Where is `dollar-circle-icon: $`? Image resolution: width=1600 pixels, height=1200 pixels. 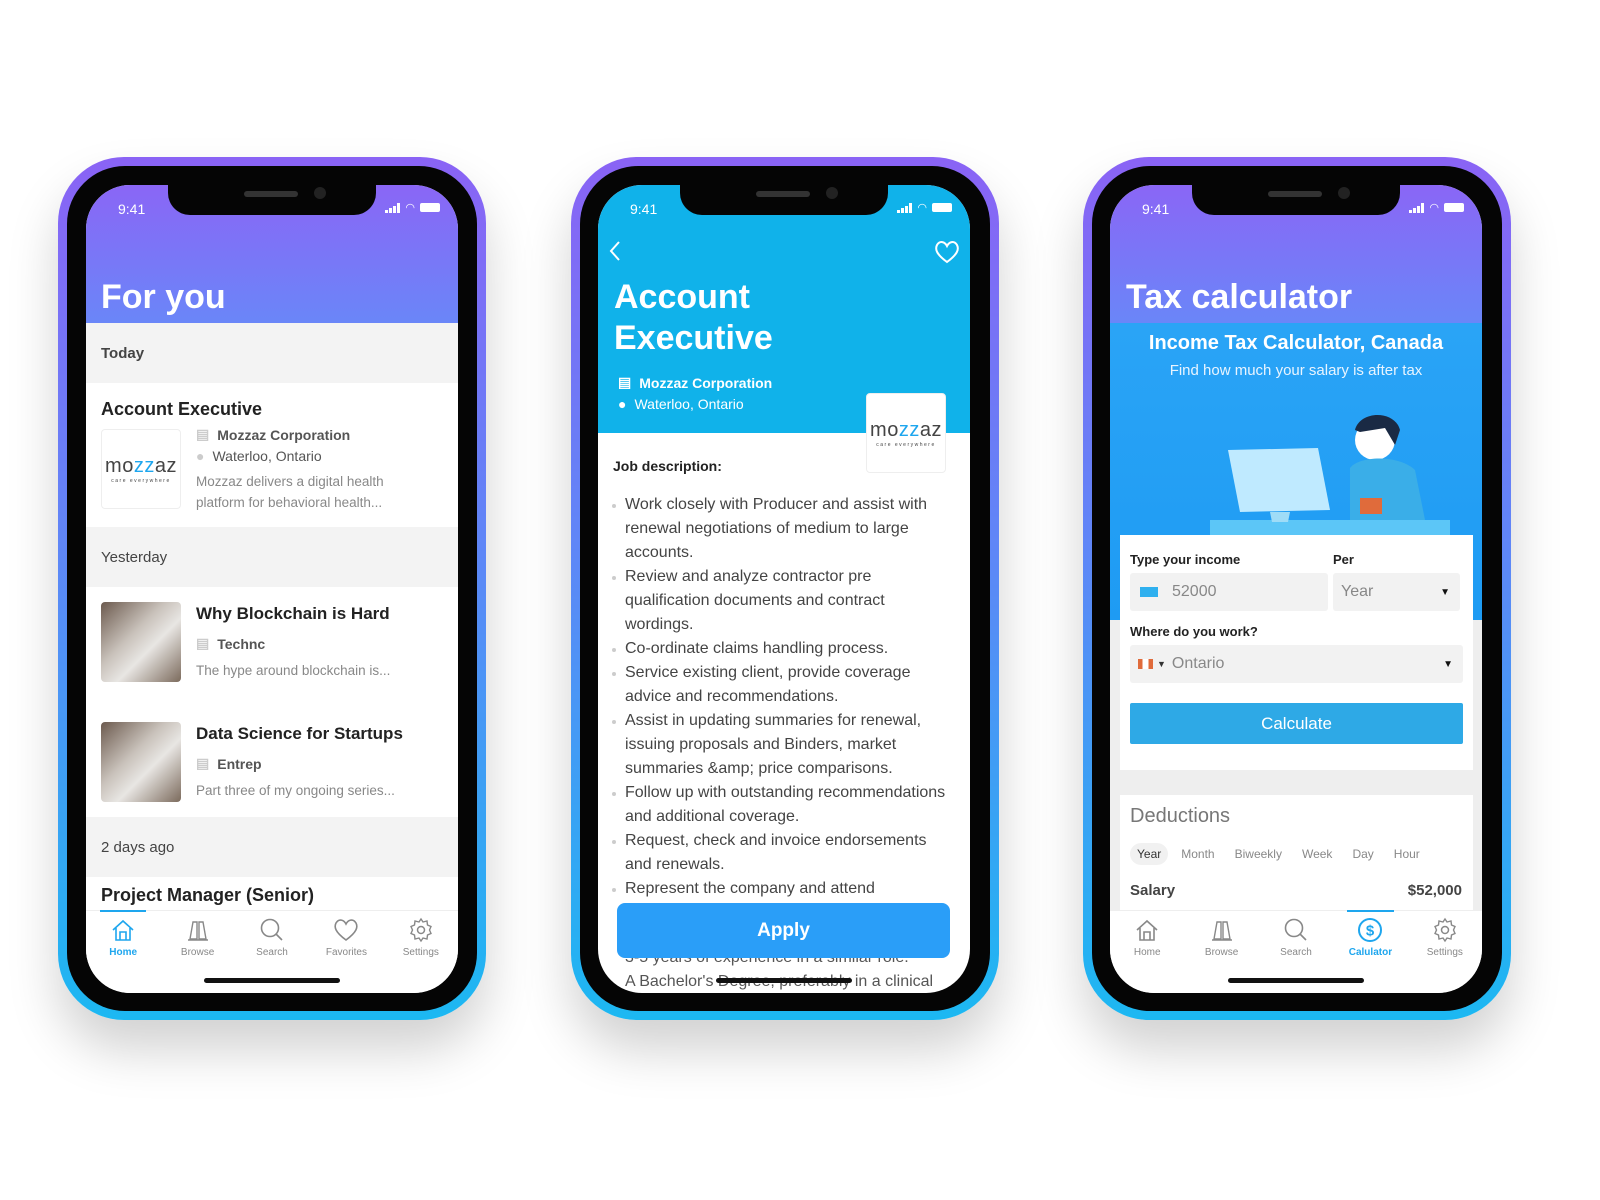
dollar-circle-icon: $ is located at coordinates (1370, 930).